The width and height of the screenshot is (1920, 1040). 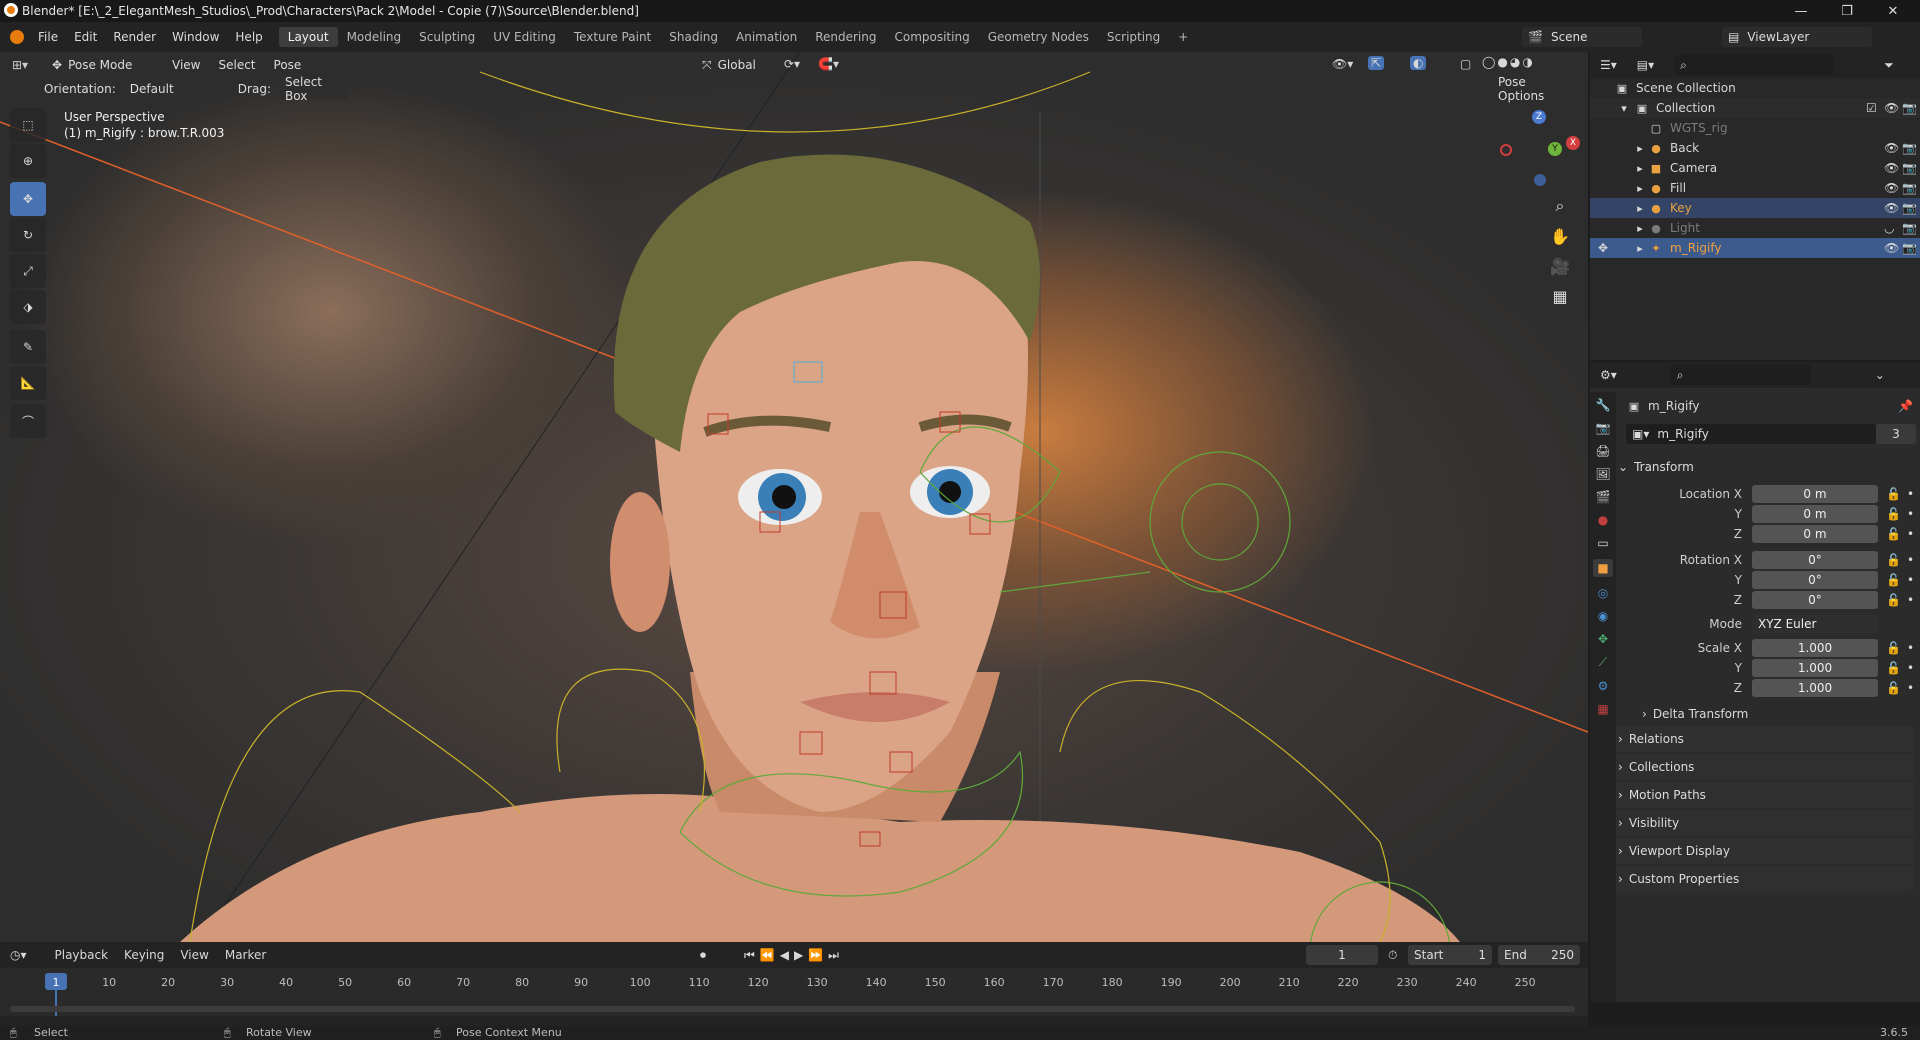 What do you see at coordinates (25, 65) in the screenshot?
I see `editor-type-icon: ⊞▾` at bounding box center [25, 65].